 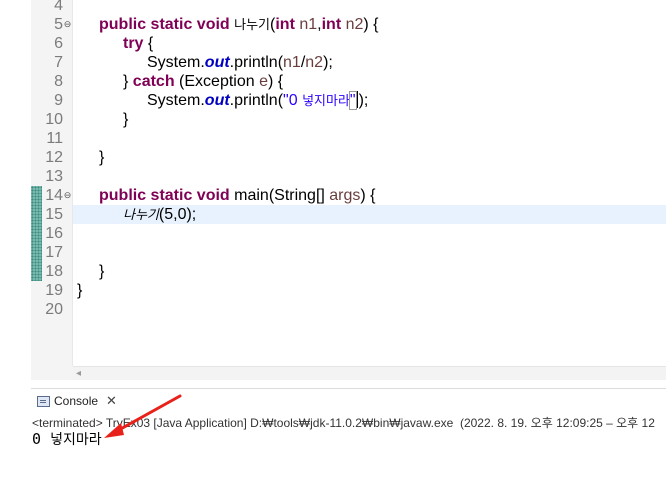 What do you see at coordinates (76, 401) in the screenshot?
I see `console-tab-label: Console` at bounding box center [76, 401].